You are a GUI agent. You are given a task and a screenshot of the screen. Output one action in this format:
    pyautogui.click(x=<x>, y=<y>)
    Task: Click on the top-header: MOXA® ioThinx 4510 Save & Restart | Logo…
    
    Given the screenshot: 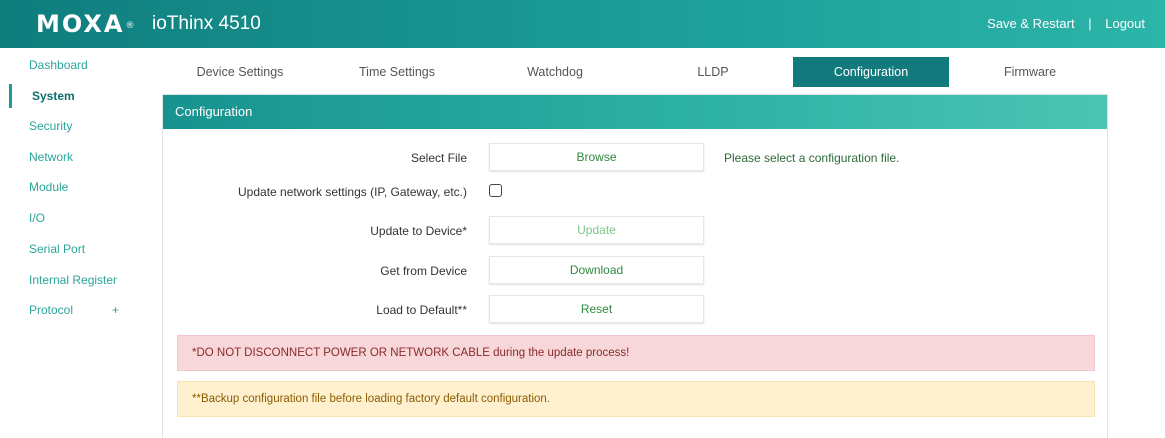 What is the action you would take?
    pyautogui.click(x=582, y=24)
    